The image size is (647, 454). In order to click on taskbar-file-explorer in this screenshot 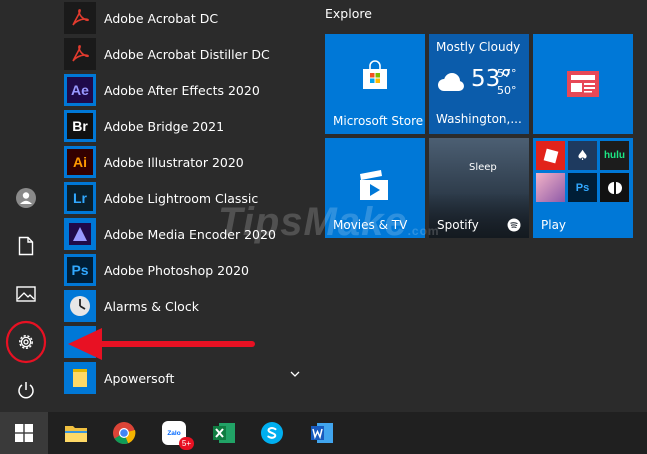, I will do `click(76, 433)`.